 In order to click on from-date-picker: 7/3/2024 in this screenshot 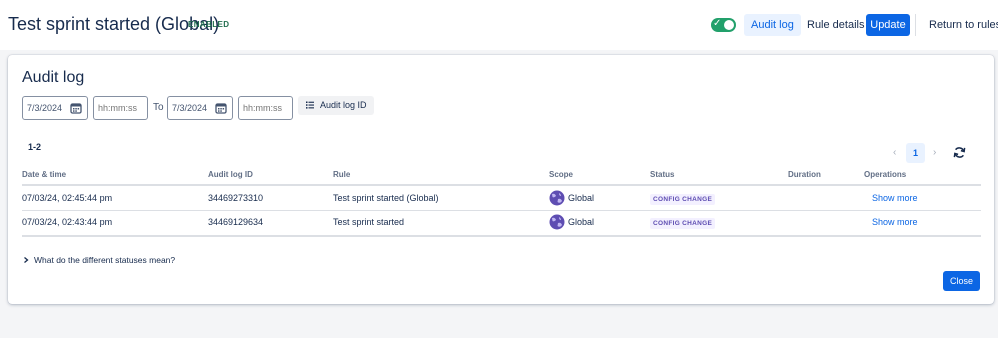, I will do `click(55, 108)`.